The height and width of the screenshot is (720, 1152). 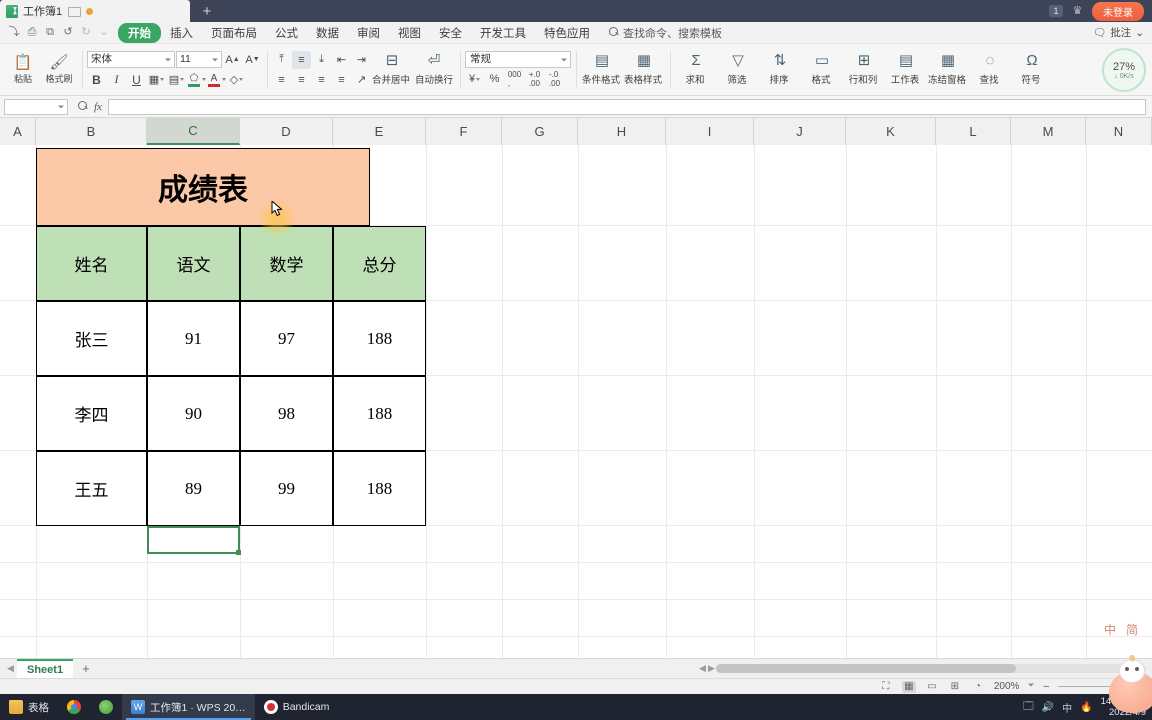 I want to click on font-name-input: 宋体, so click(x=131, y=59).